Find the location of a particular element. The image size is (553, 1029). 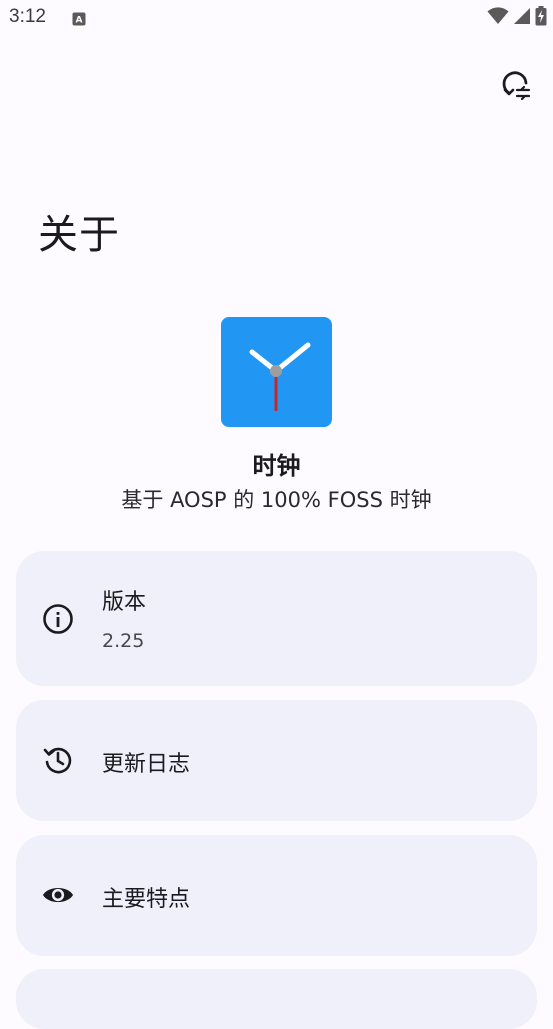

app-description: 基于 AOSP 的 100% FOSS 时钟 is located at coordinates (276, 500).